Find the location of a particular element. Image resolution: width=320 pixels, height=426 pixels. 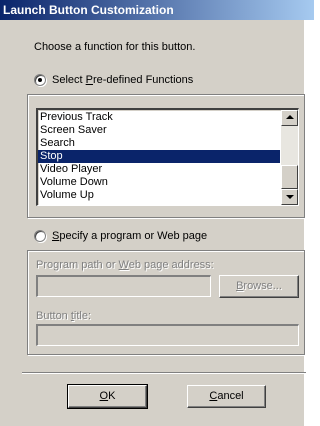

footer-divider is located at coordinates (164, 373).